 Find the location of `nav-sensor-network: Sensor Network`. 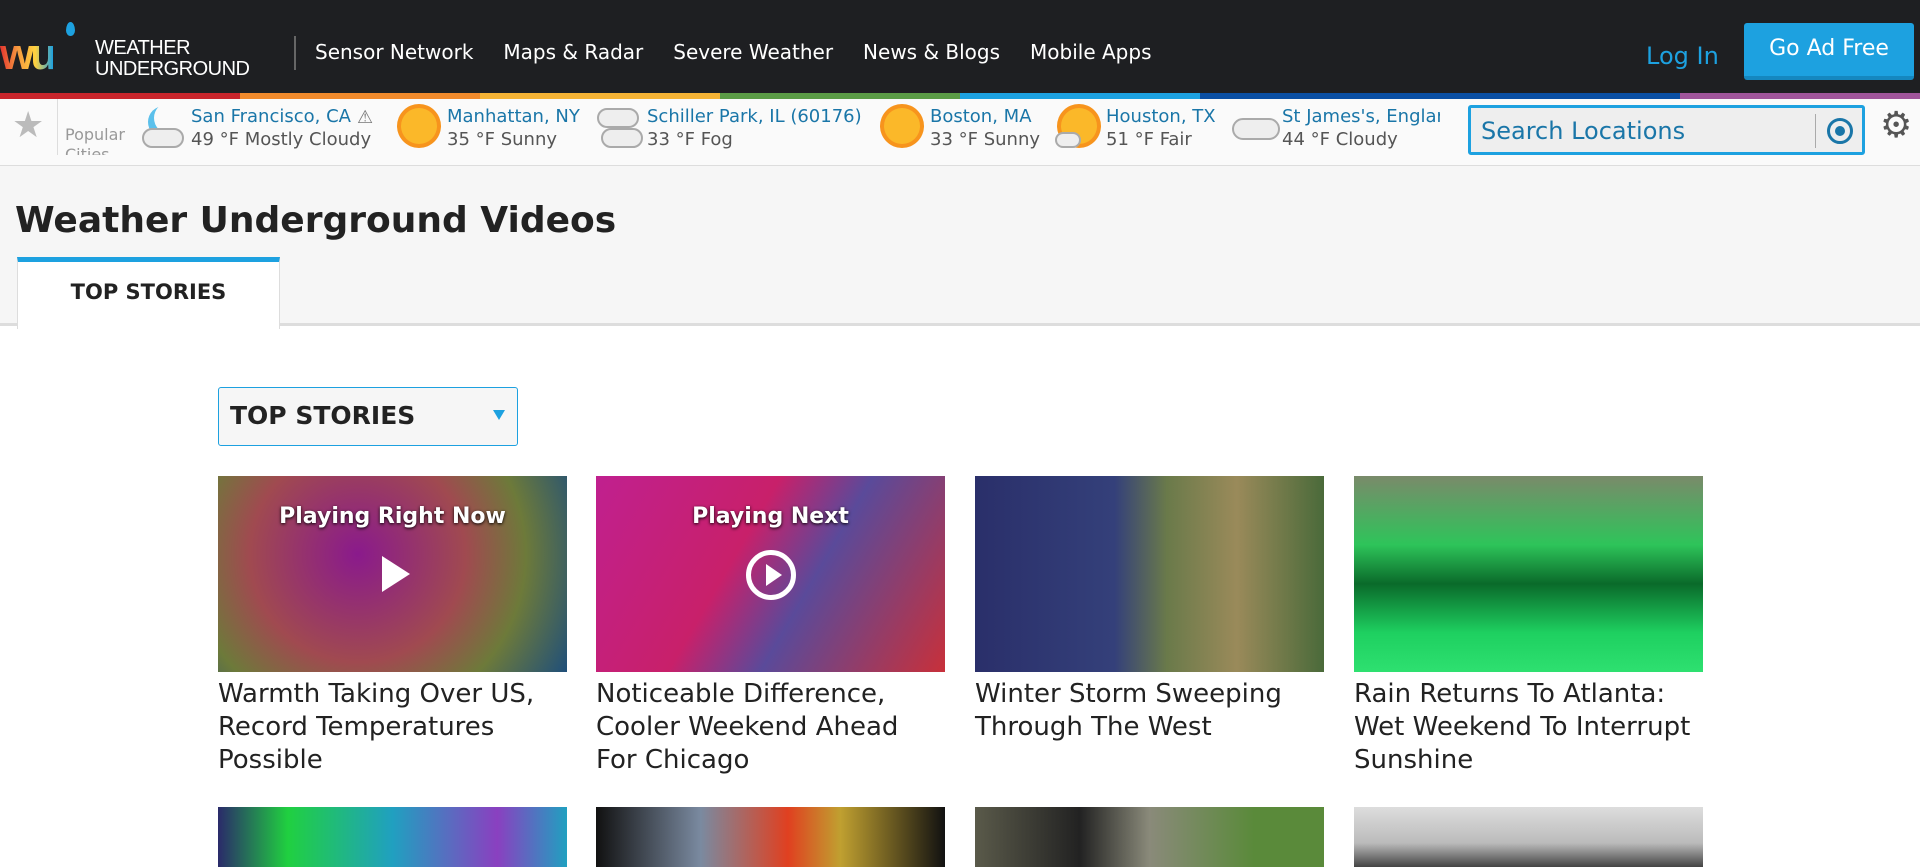

nav-sensor-network: Sensor Network is located at coordinates (394, 52).